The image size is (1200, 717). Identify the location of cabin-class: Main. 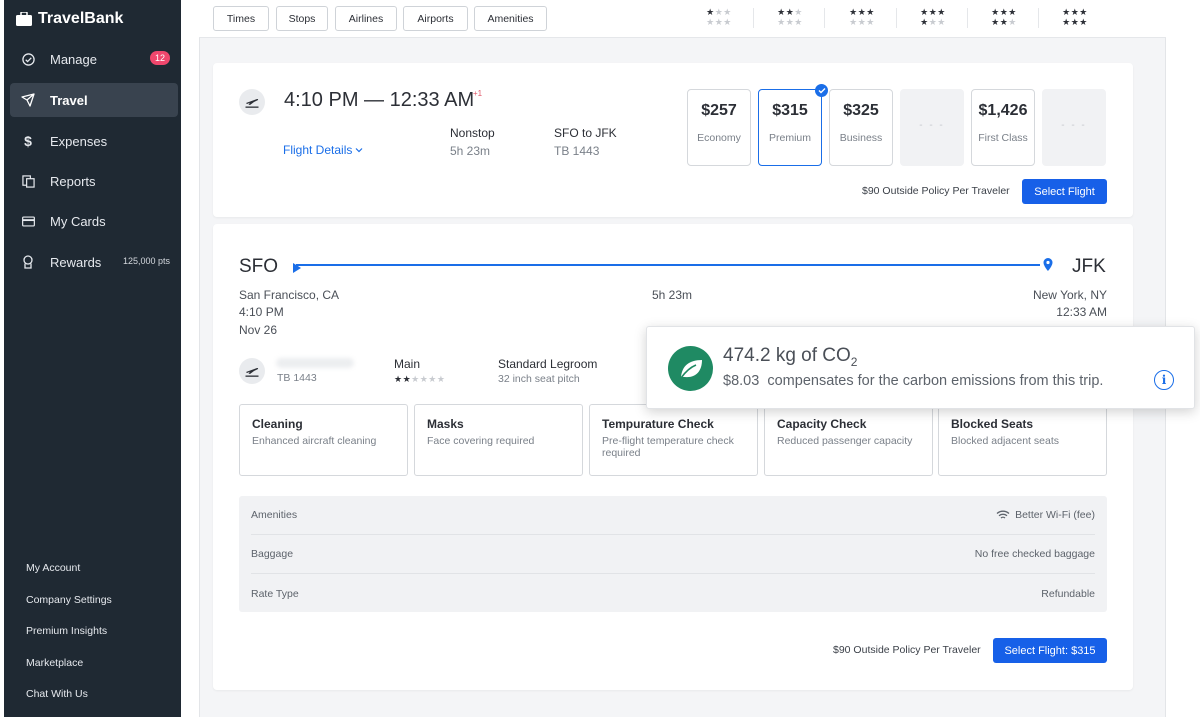
(407, 364).